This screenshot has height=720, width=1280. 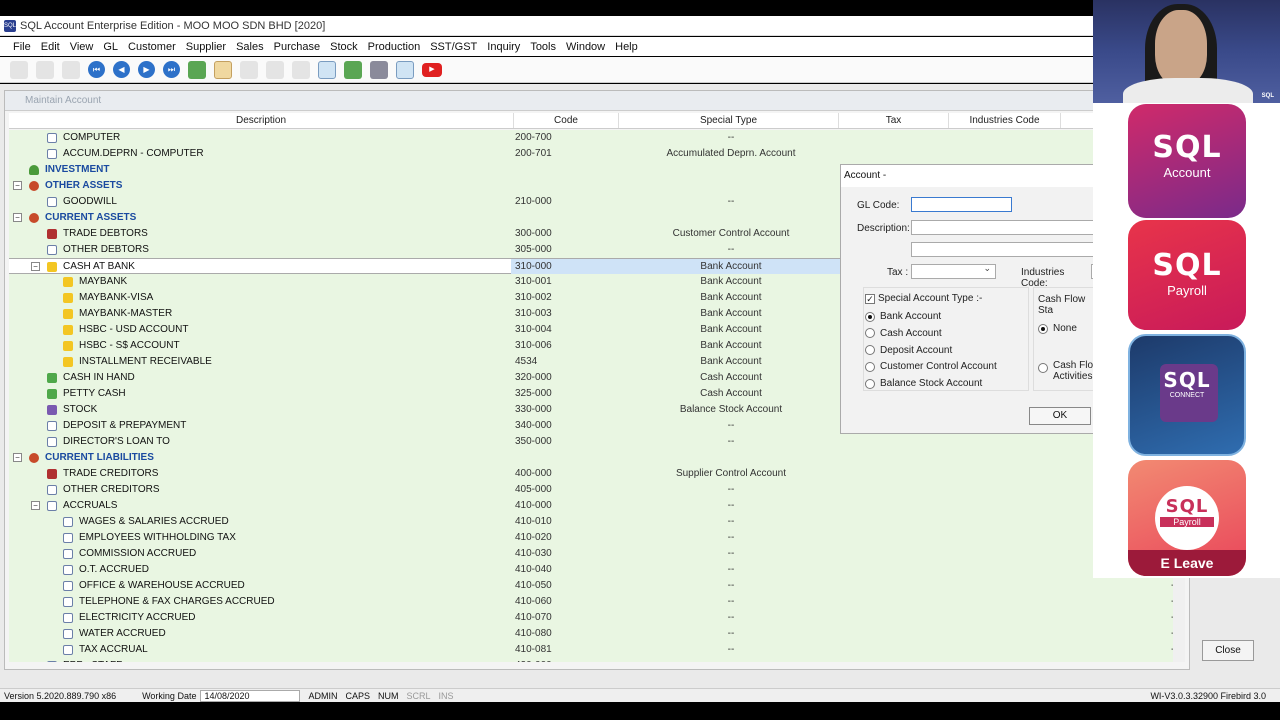 What do you see at coordinates (911, 316) in the screenshot?
I see `special-type-option-label: Bank Account` at bounding box center [911, 316].